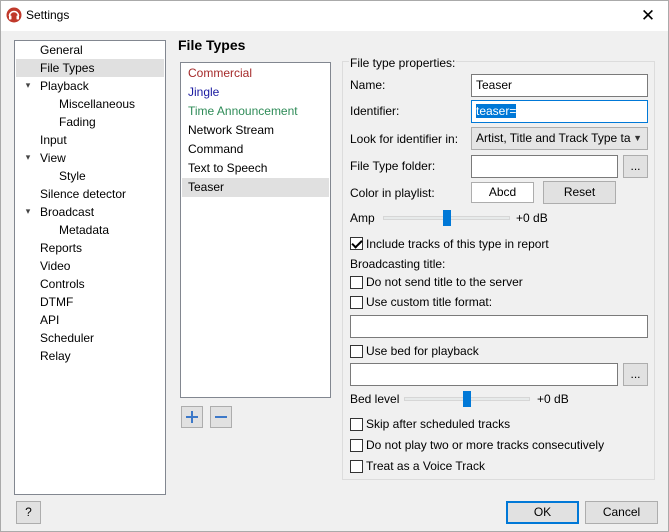  I want to click on bed-level-slider-thumb, so click(467, 399).